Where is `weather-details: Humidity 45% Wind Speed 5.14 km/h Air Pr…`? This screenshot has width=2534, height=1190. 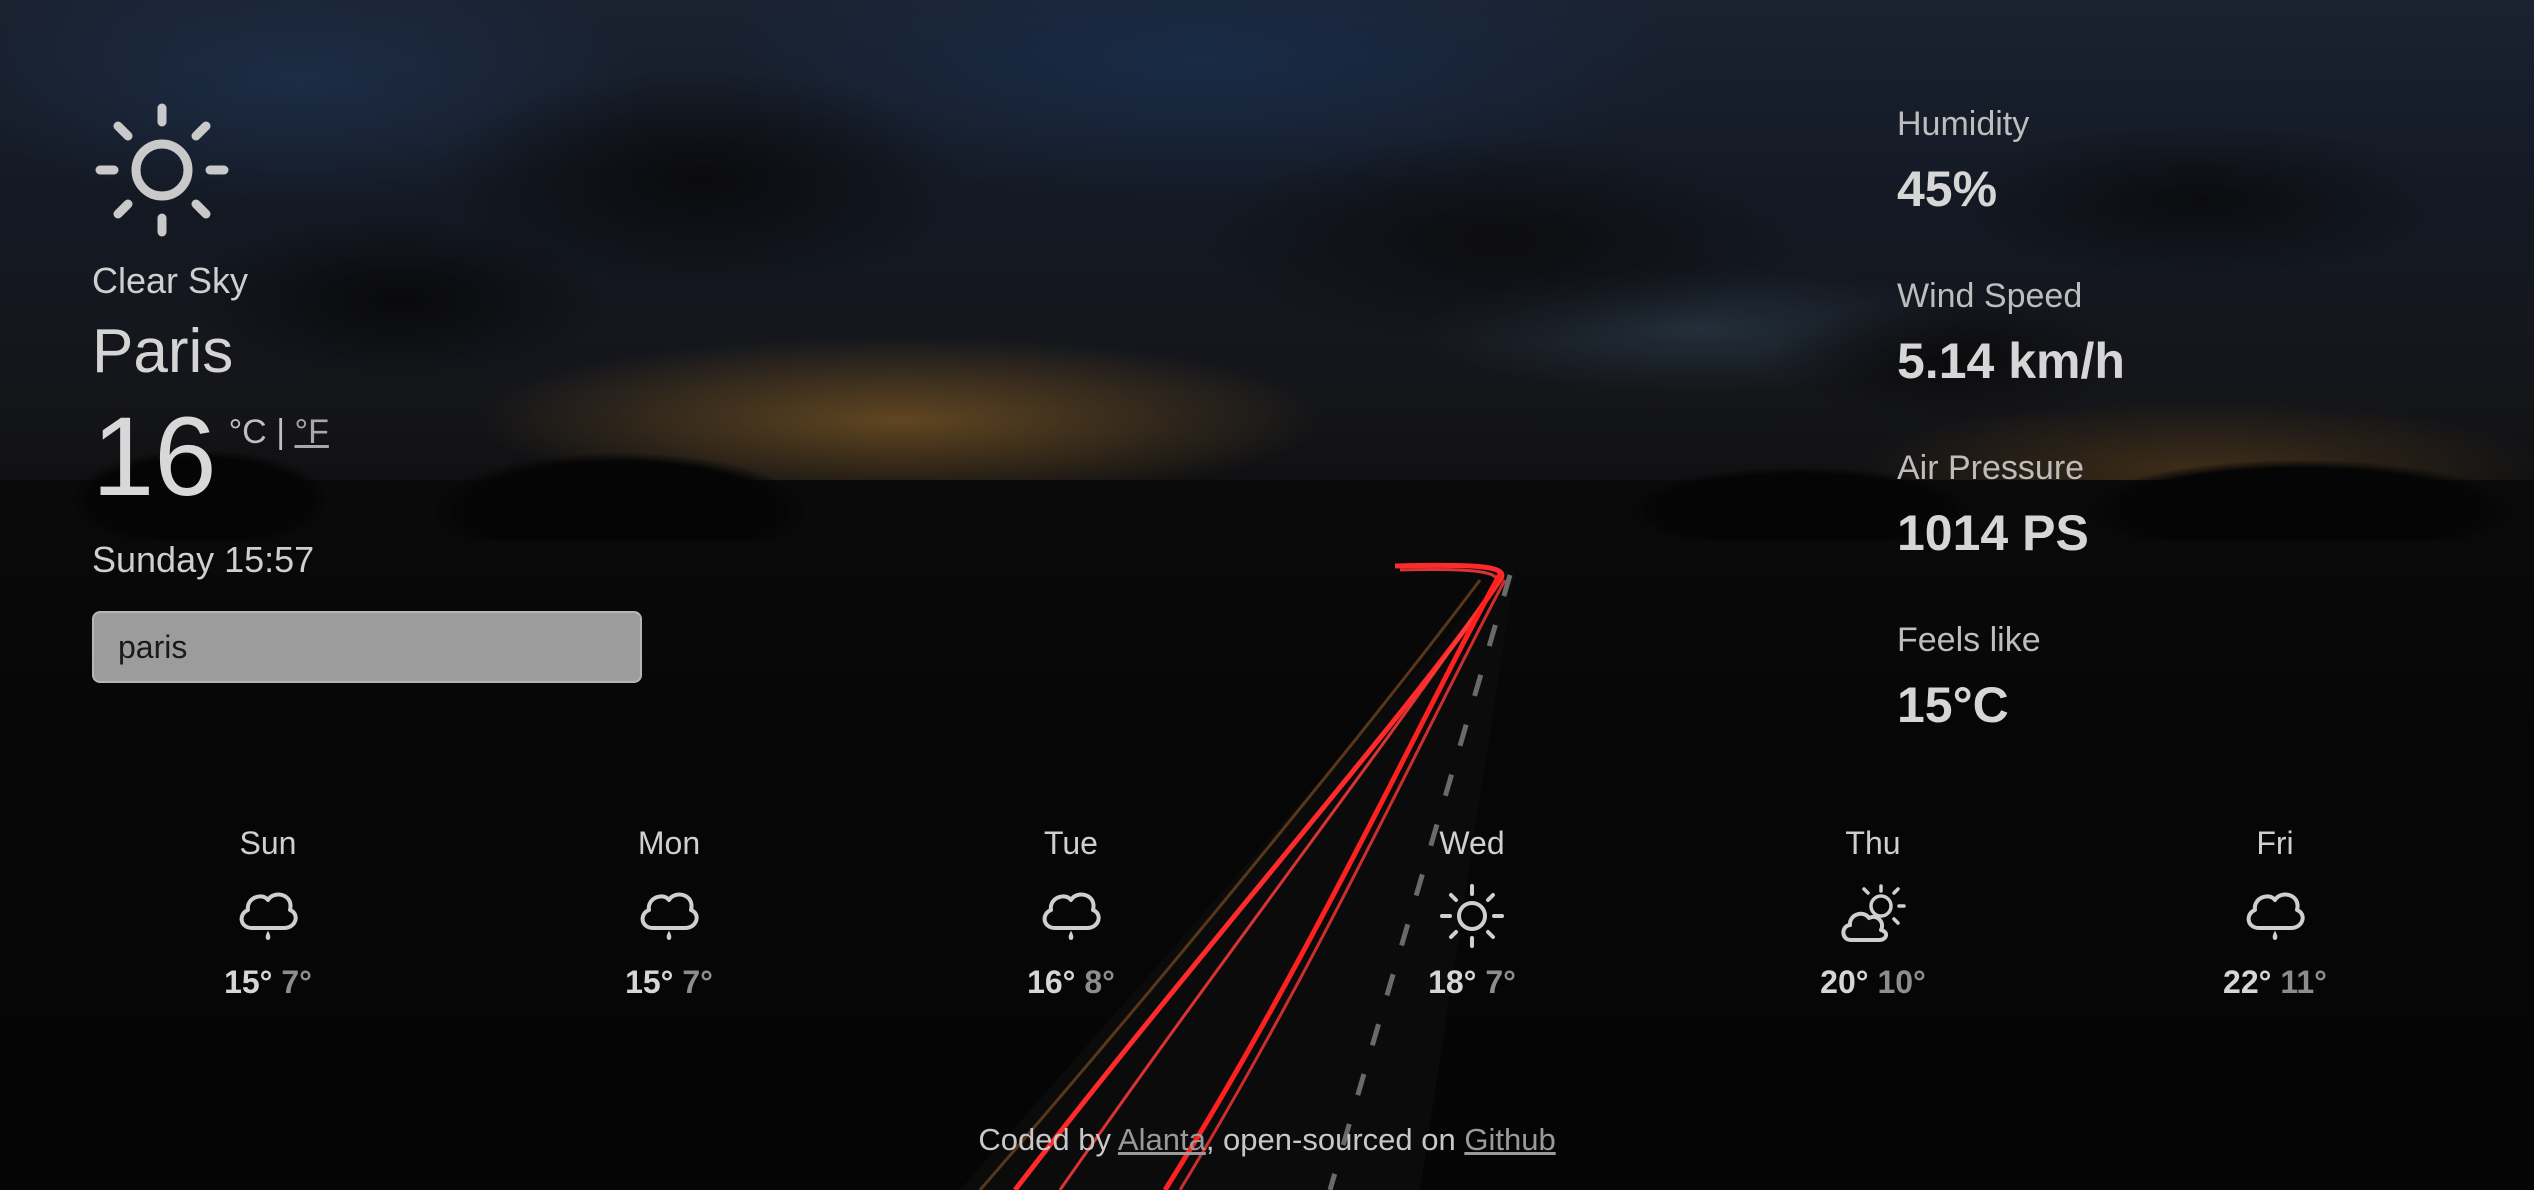
weather-details: Humidity 45% Wind Speed 5.14 km/h Air Pr… is located at coordinates (2177, 449).